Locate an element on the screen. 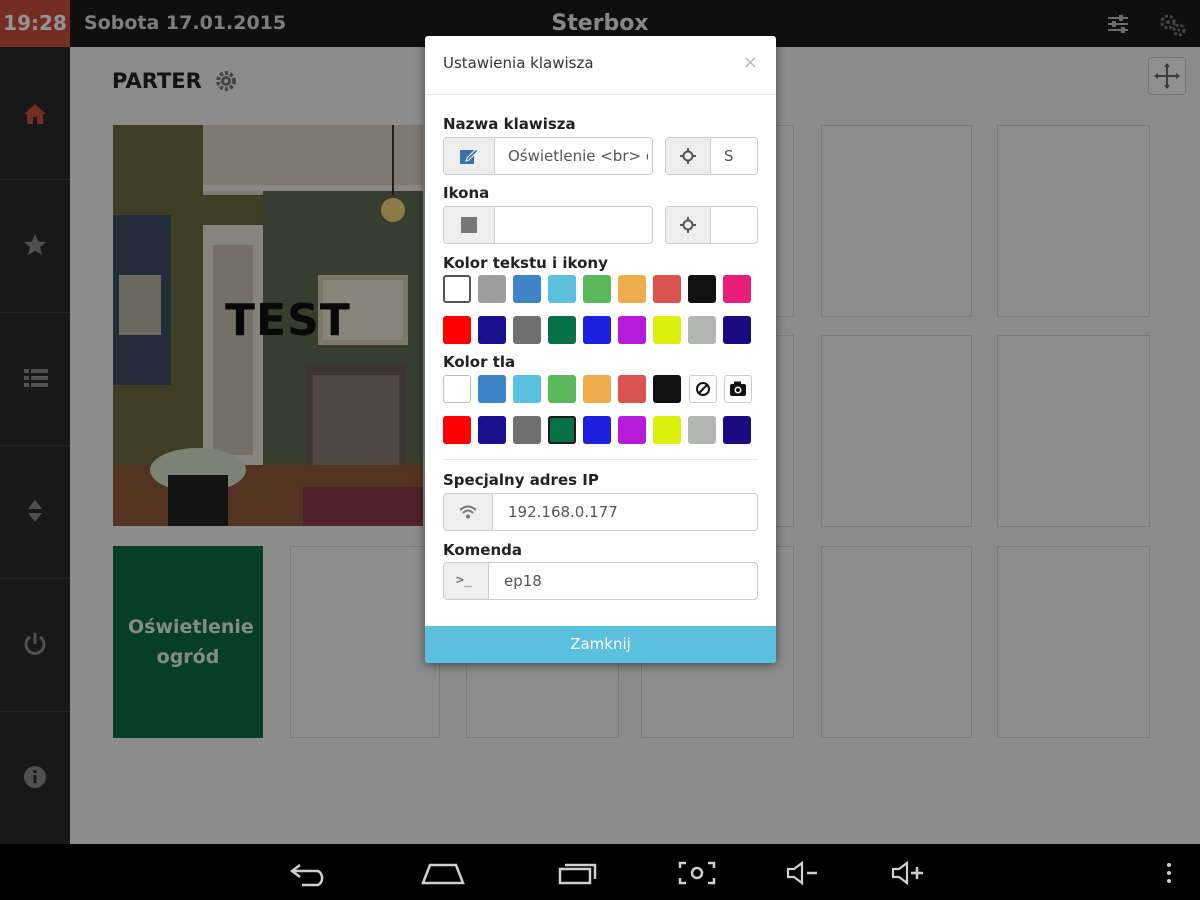 The height and width of the screenshot is (900, 1200). ip-addon is located at coordinates (468, 512).